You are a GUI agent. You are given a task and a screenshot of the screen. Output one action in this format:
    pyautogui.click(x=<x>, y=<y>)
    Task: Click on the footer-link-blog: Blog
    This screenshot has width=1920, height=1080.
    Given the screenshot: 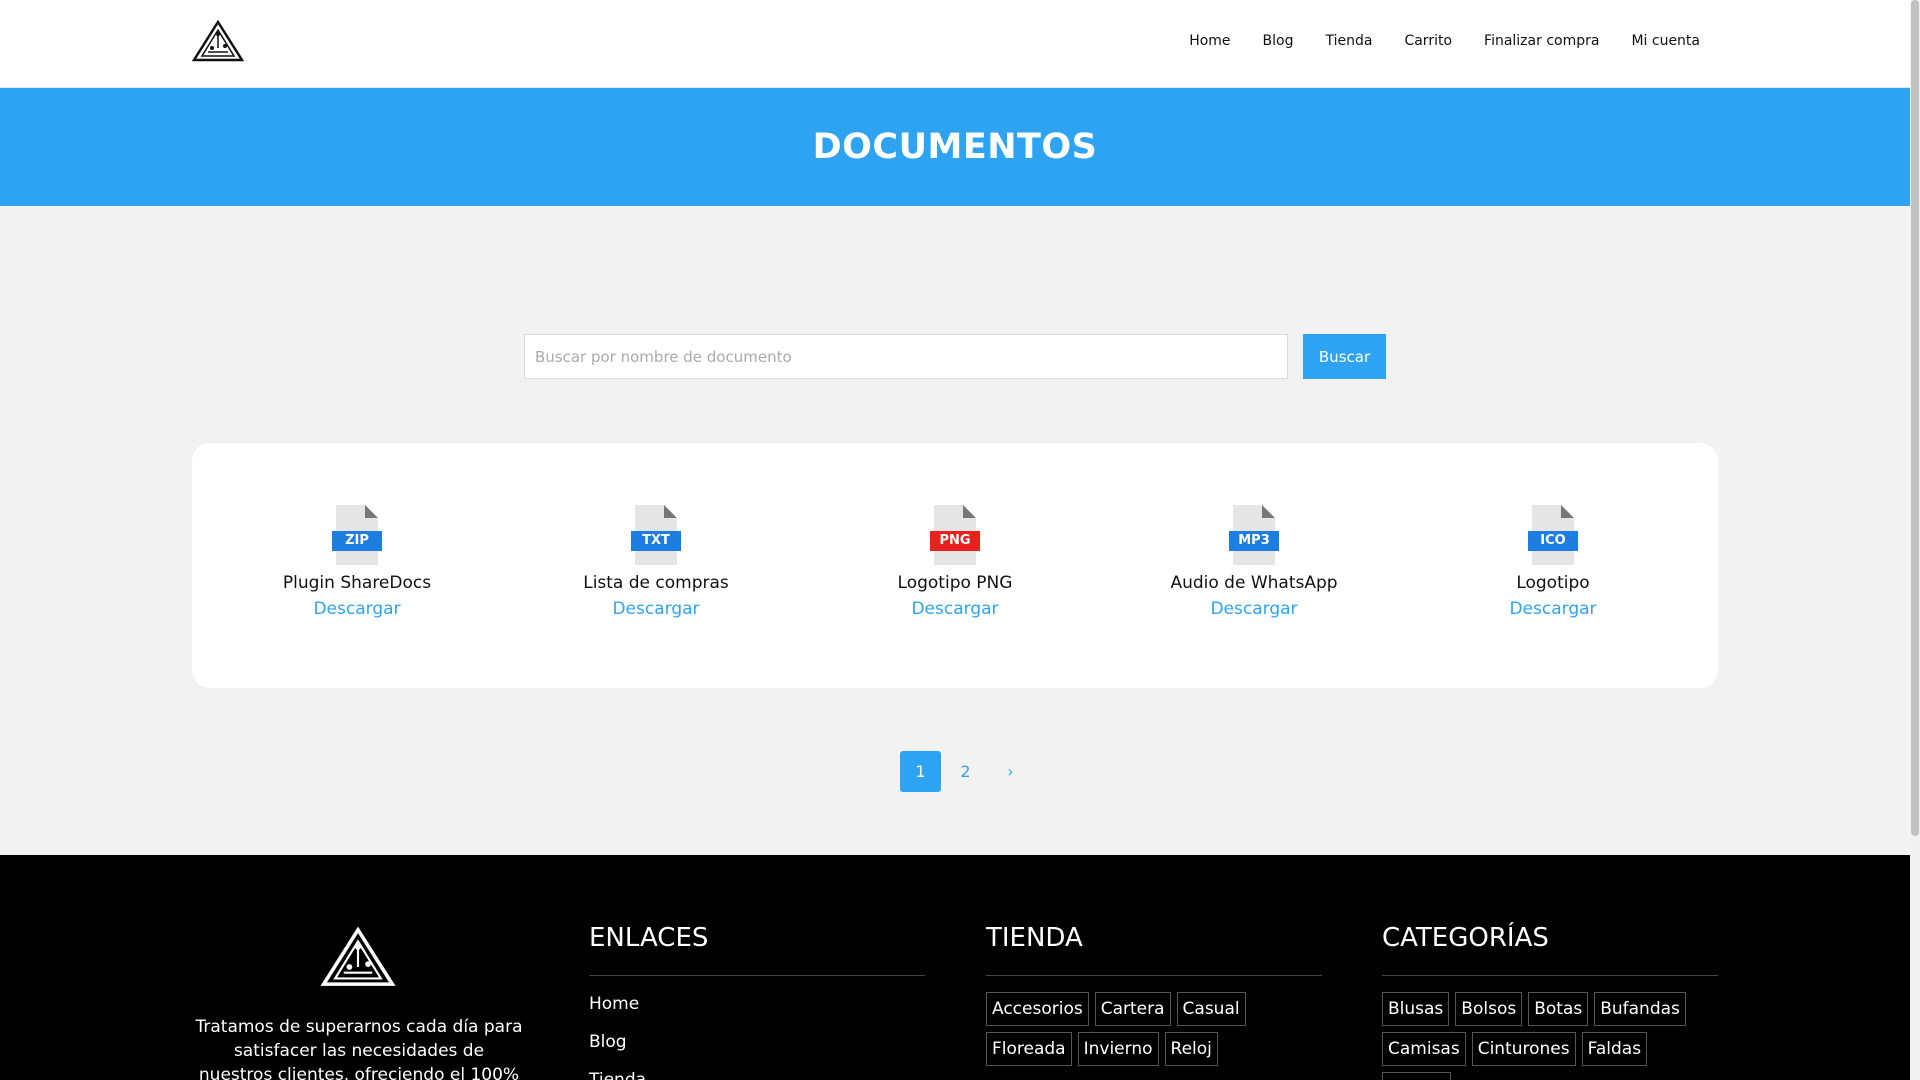 What is the action you would take?
    pyautogui.click(x=757, y=1042)
    